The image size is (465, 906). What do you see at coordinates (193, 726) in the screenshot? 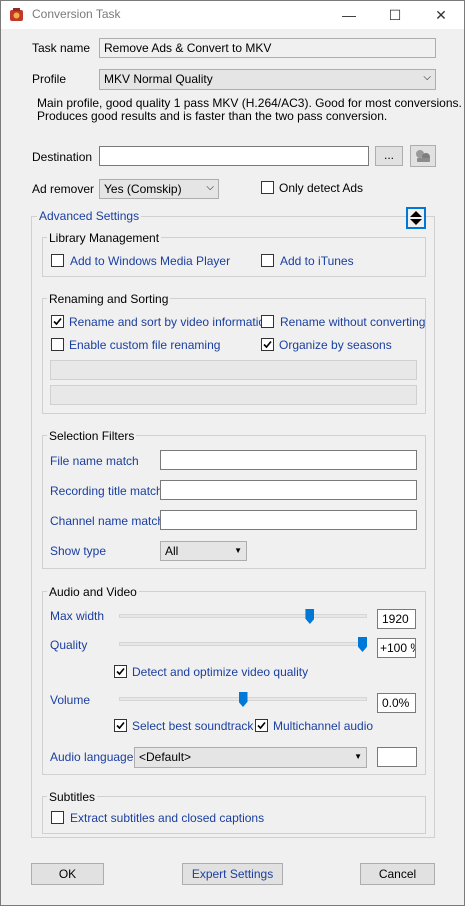
I see `best-soundtrack-label: Select best soundtrack` at bounding box center [193, 726].